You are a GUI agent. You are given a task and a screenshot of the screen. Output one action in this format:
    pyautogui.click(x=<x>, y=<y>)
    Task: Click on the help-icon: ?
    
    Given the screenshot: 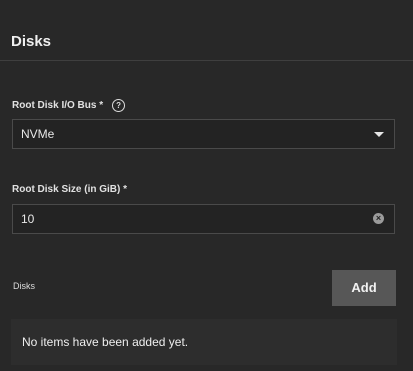 What is the action you would take?
    pyautogui.click(x=119, y=105)
    